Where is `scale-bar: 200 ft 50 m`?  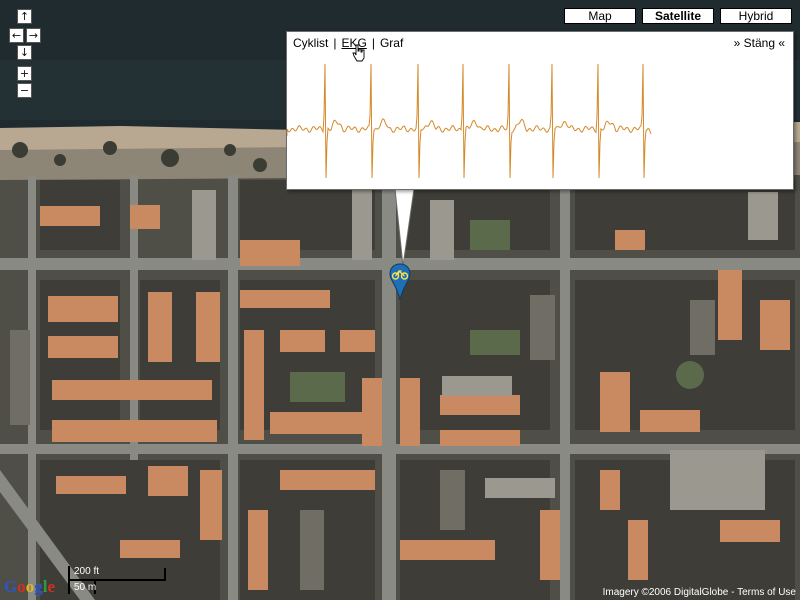 scale-bar: 200 ft 50 m is located at coordinates (118, 581).